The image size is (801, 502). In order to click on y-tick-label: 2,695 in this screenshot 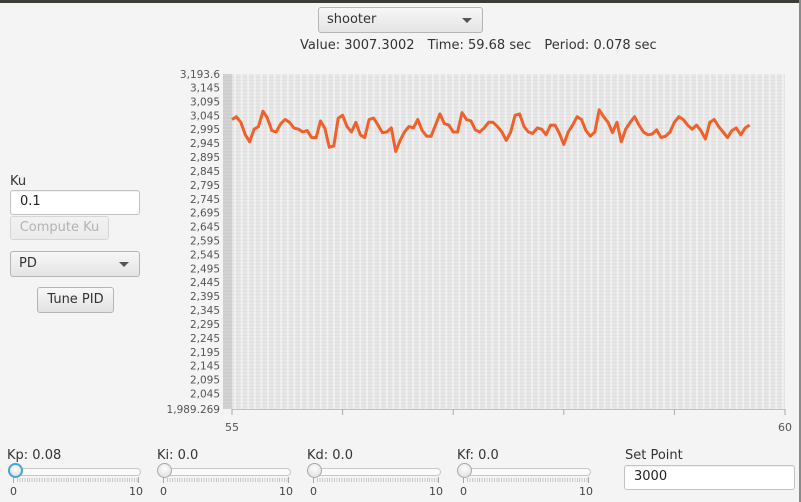, I will do `click(205, 214)`.